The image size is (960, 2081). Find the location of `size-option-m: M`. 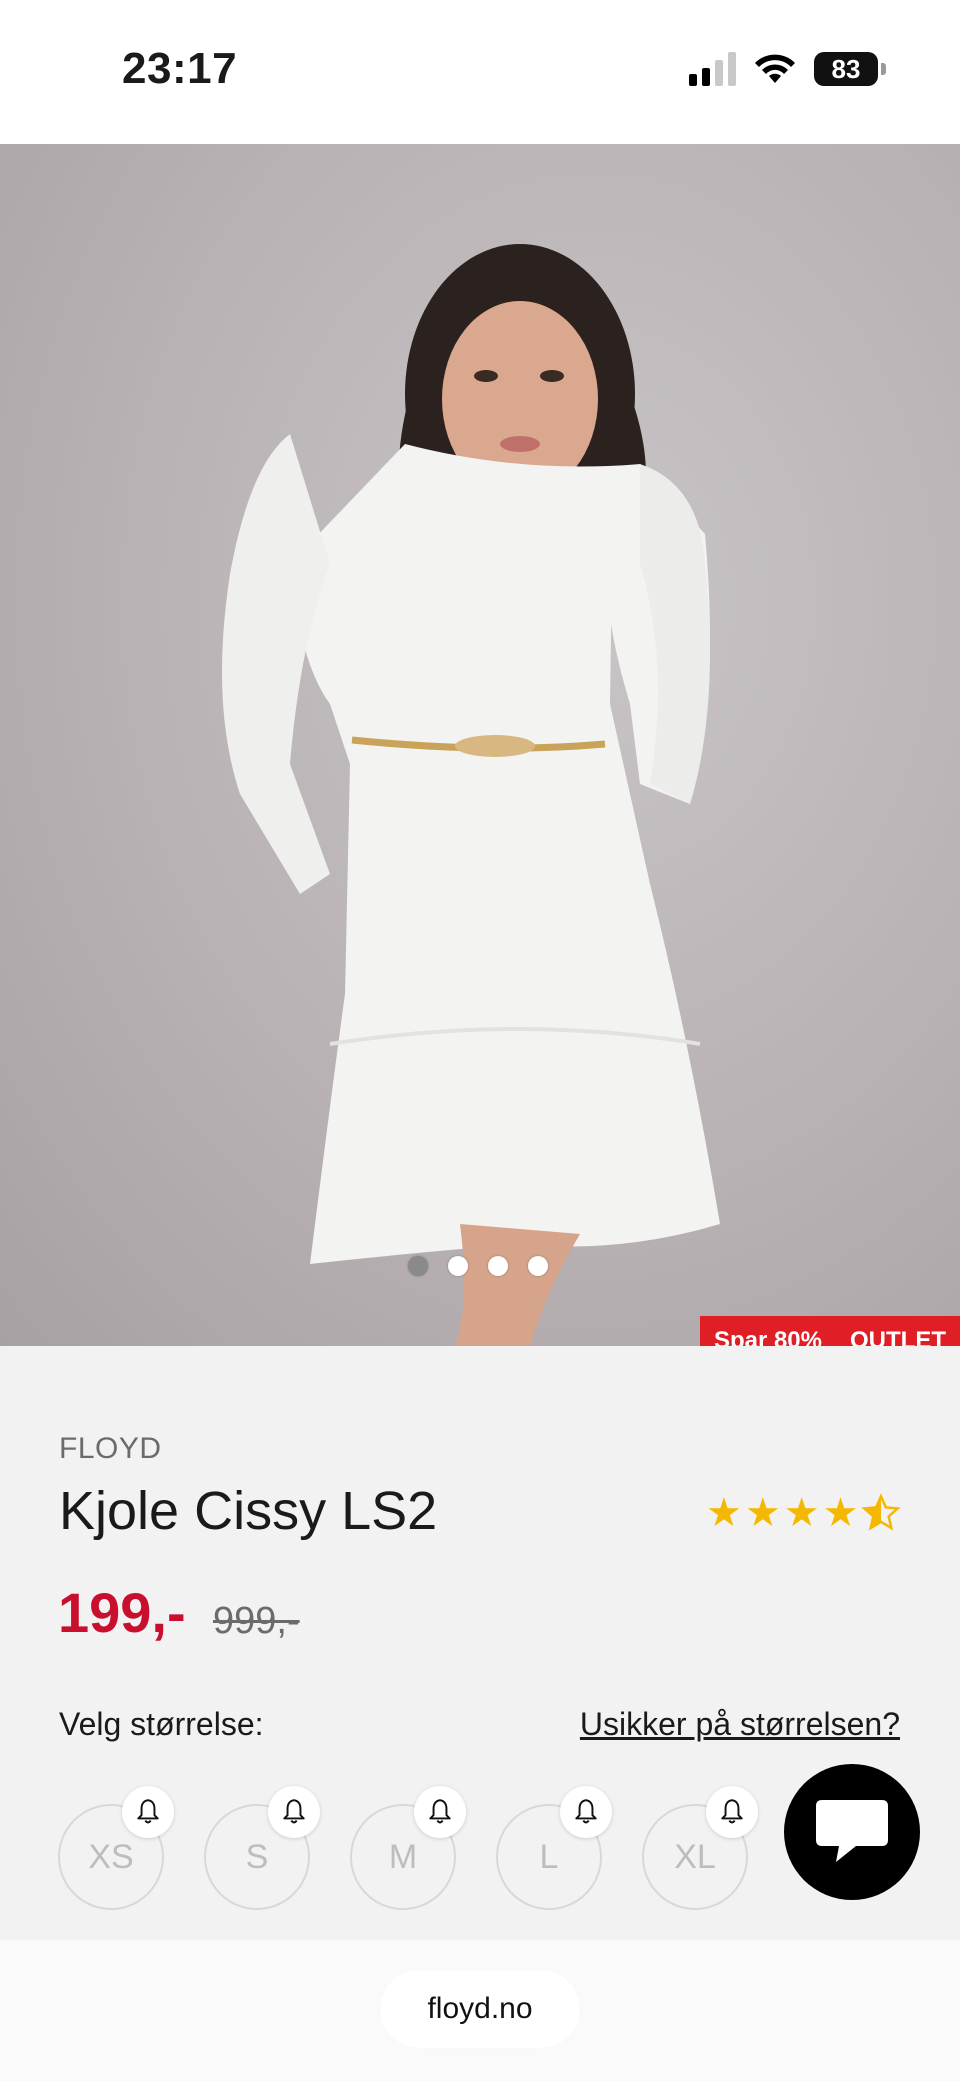

size-option-m: M is located at coordinates (408, 1848).